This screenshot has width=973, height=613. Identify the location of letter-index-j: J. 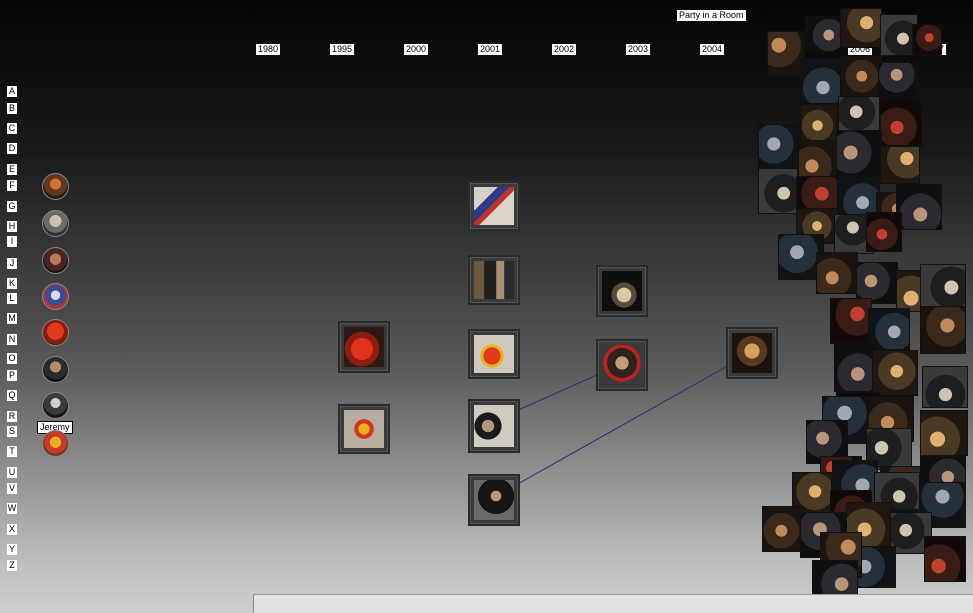
(12, 263).